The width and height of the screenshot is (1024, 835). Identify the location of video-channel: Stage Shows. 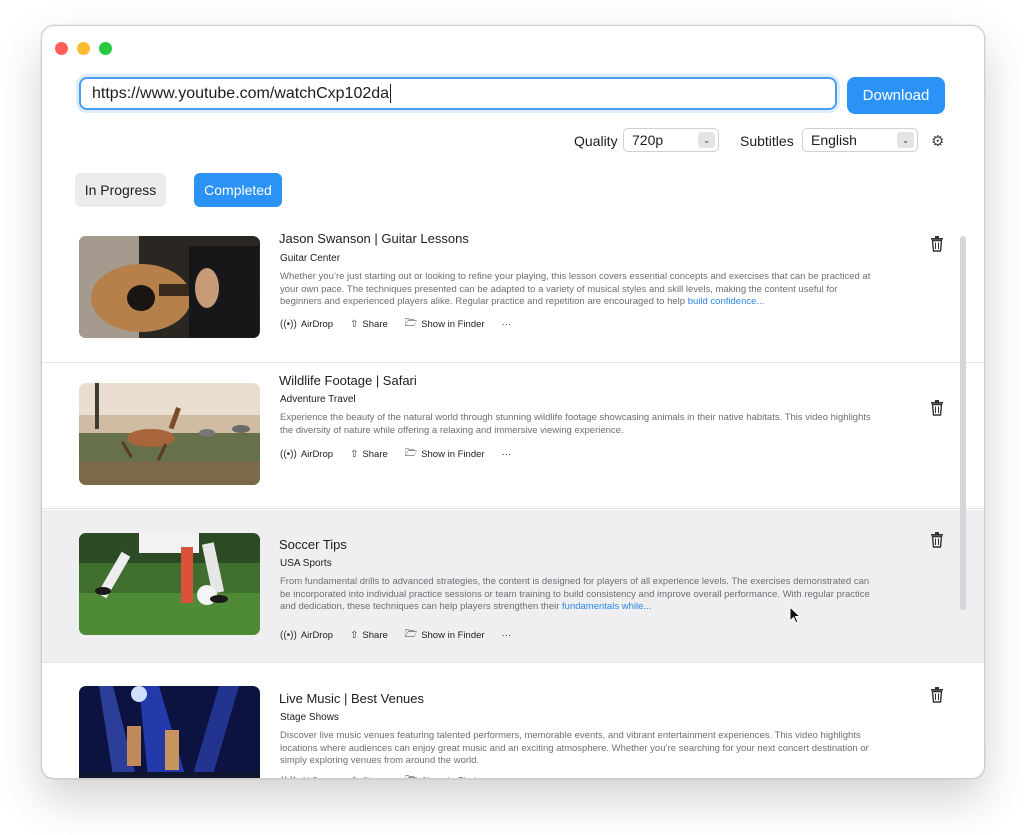
(309, 717).